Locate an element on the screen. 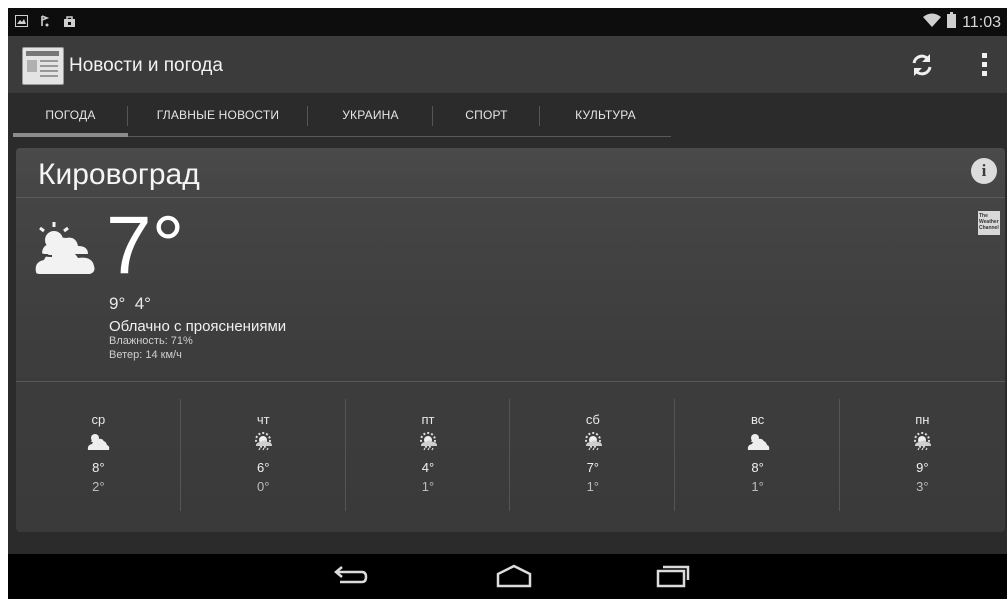  wind: Ветер: 14 км/ч is located at coordinates (145, 355).